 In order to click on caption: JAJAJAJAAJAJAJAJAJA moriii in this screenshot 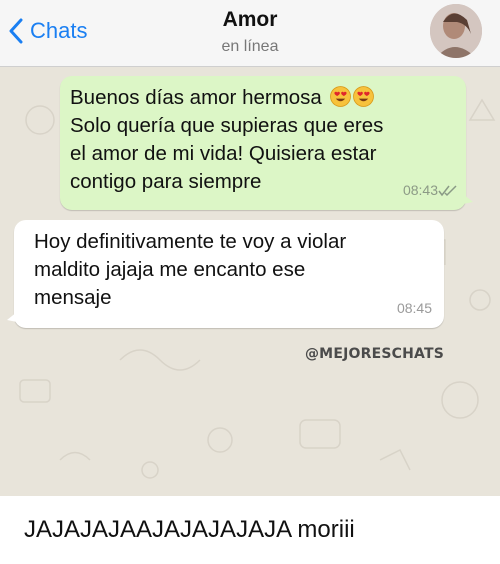, I will do `click(189, 529)`.